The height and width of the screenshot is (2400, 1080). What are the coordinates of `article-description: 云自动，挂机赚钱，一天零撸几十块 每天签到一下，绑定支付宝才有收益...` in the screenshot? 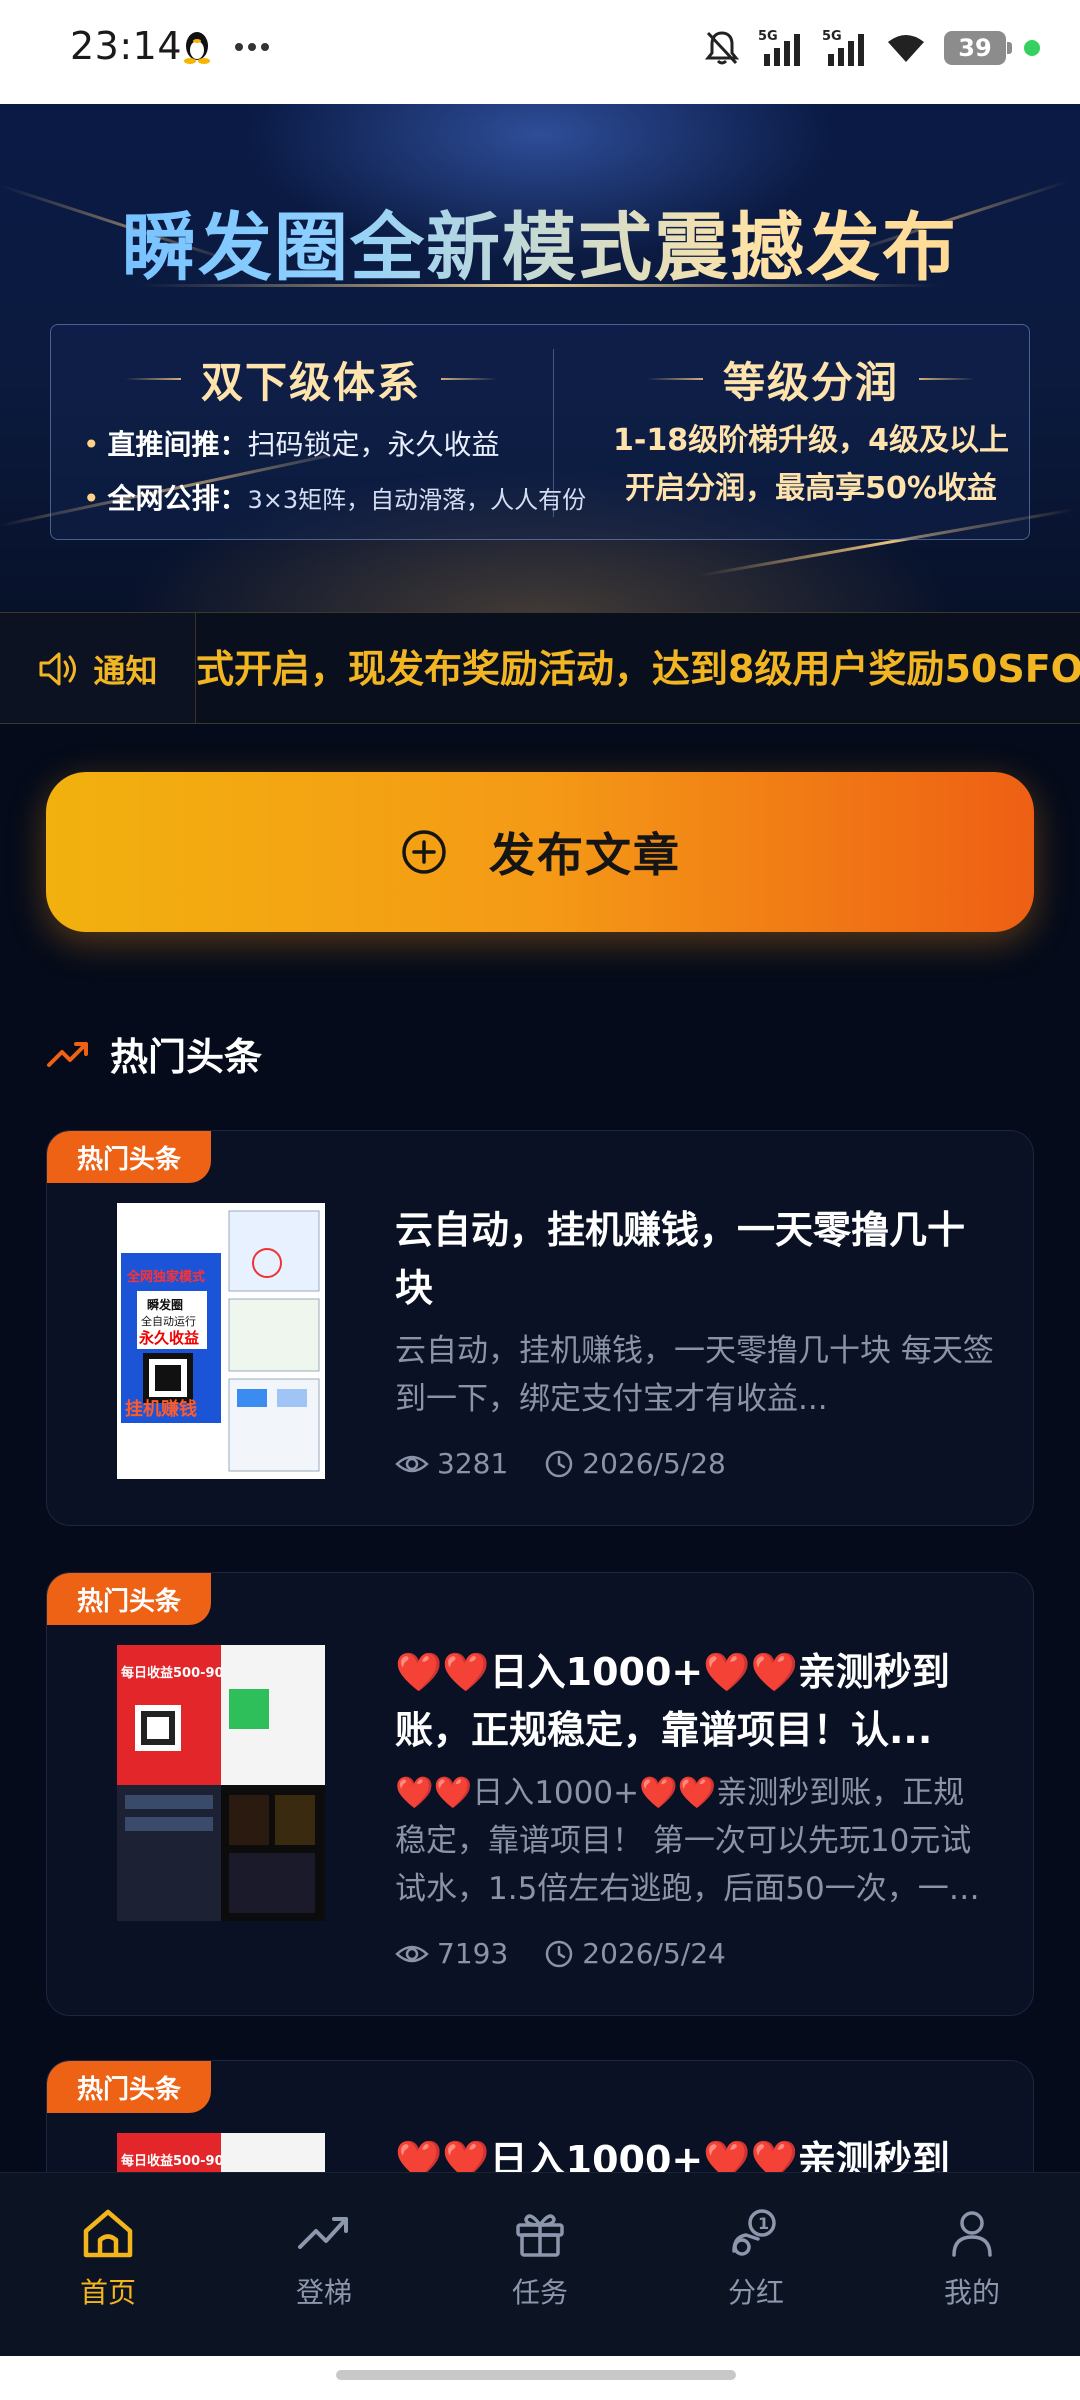 It's located at (694, 1375).